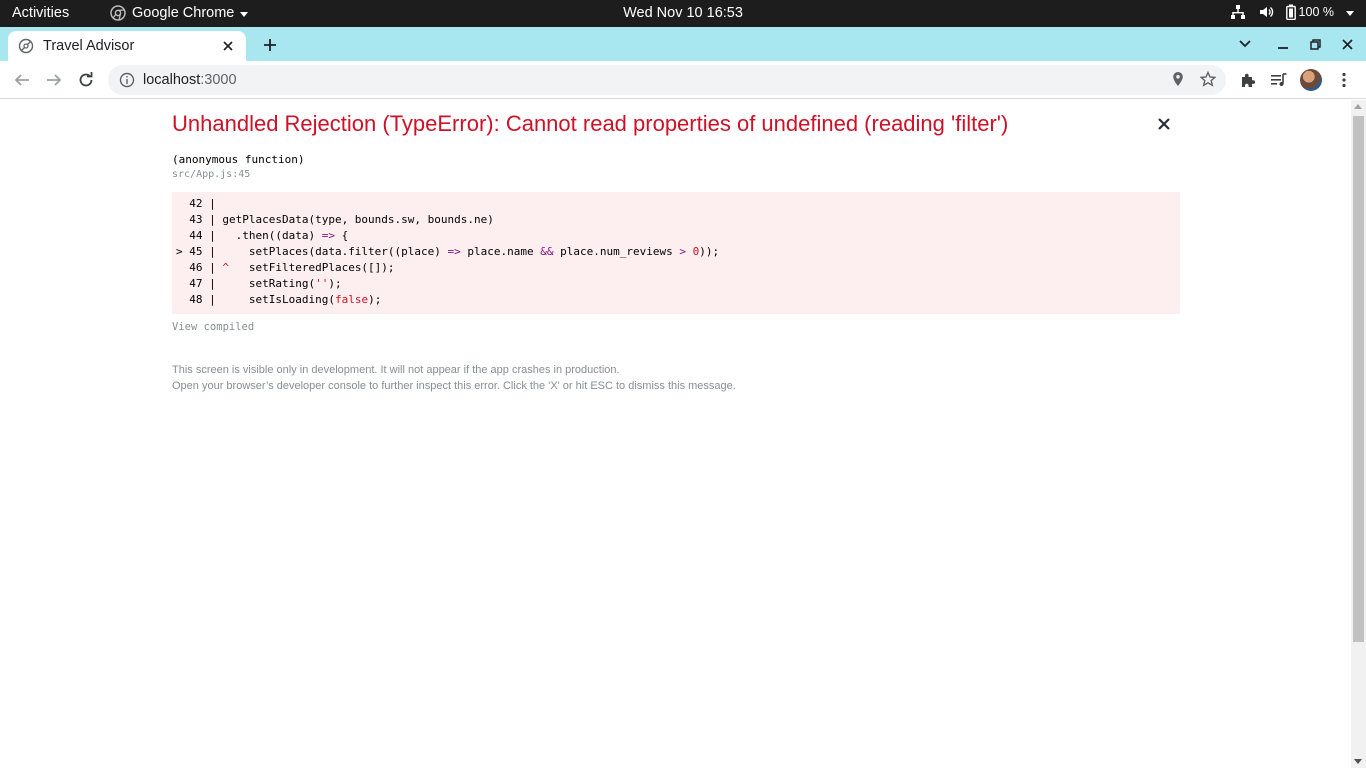  What do you see at coordinates (199, 251) in the screenshot?
I see `code-line-gutter: > 45 |` at bounding box center [199, 251].